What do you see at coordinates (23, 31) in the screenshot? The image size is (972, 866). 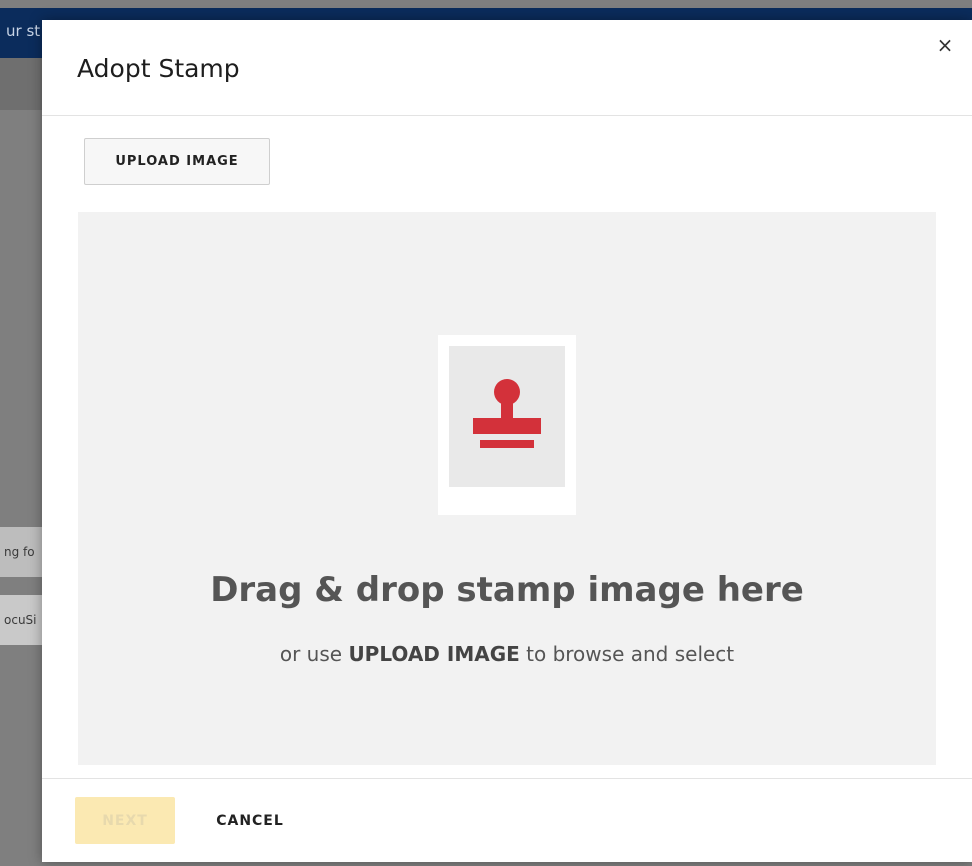 I see `background-header-text: ur st` at bounding box center [23, 31].